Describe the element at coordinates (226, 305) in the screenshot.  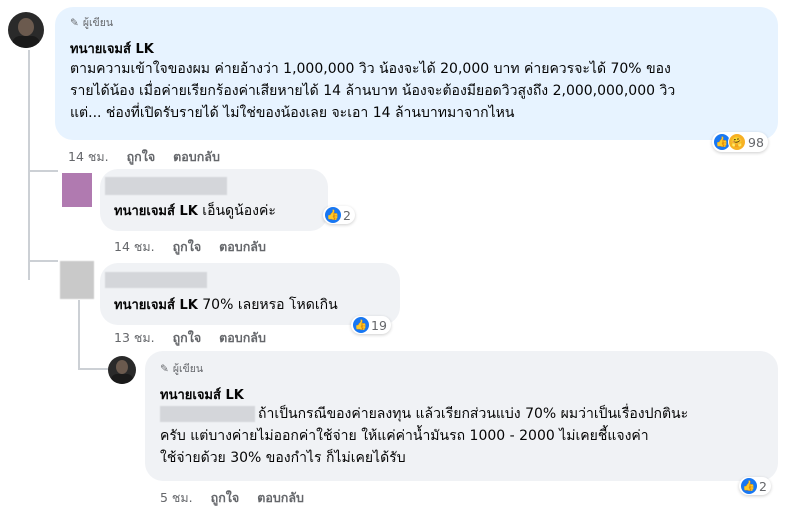
I see `comment-text: ทนายเจมส์ LK 70% เลยหรอ โหดเกิน` at that location.